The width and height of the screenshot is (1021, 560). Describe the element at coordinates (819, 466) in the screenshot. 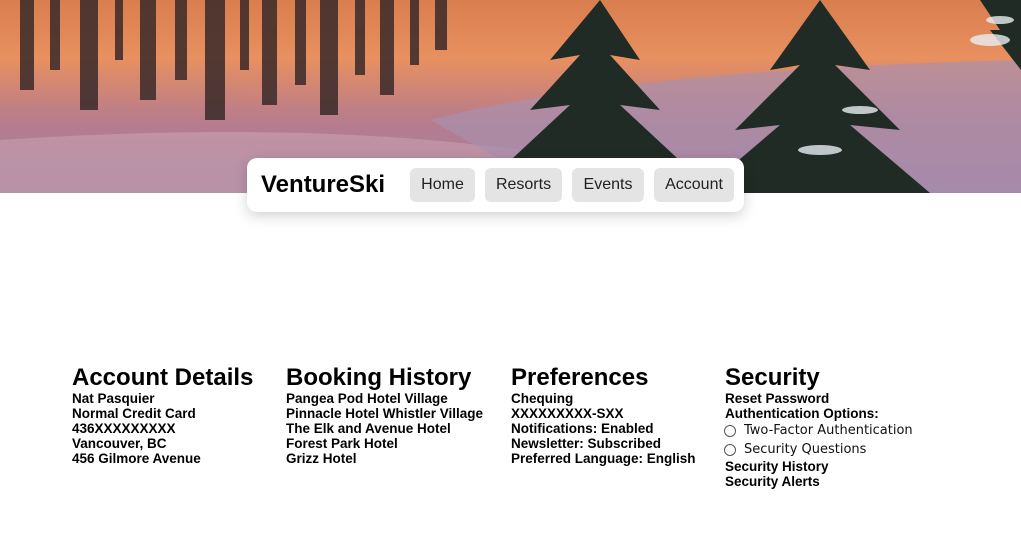

I see `security-history-link: Security History` at that location.